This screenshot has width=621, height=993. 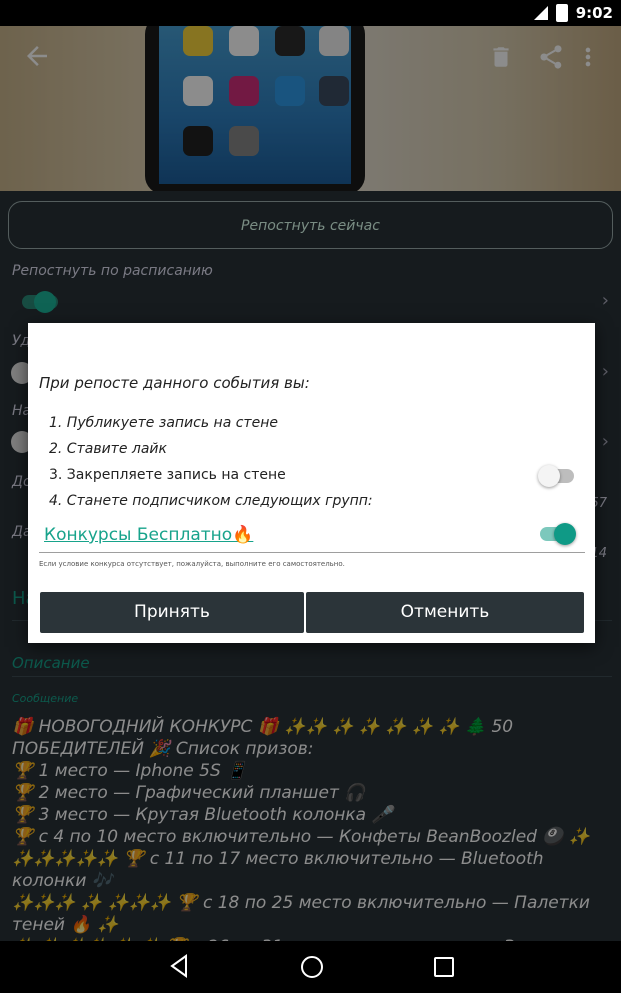 I want to click on nav-home-icon, so click(x=312, y=967).